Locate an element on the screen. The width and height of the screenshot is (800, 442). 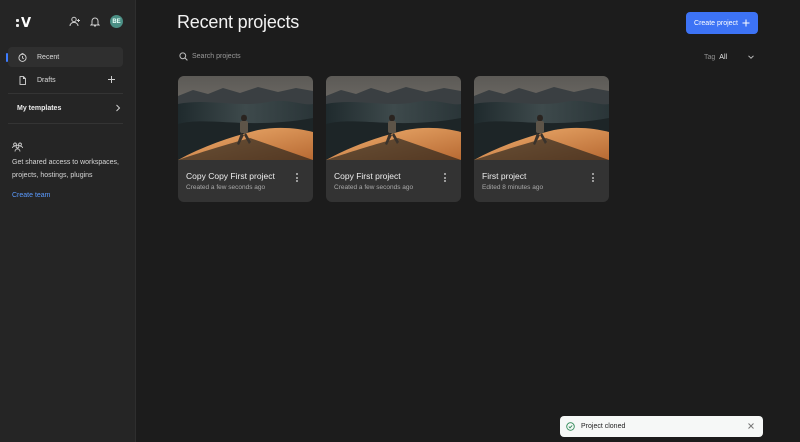
search-icon is located at coordinates (183, 56).